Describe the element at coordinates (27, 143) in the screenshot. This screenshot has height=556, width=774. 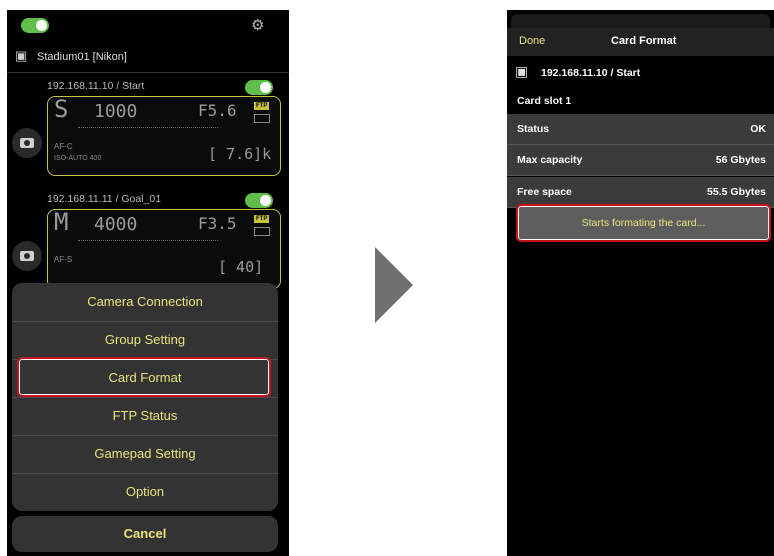
I see `camera-1-camera-icon` at that location.